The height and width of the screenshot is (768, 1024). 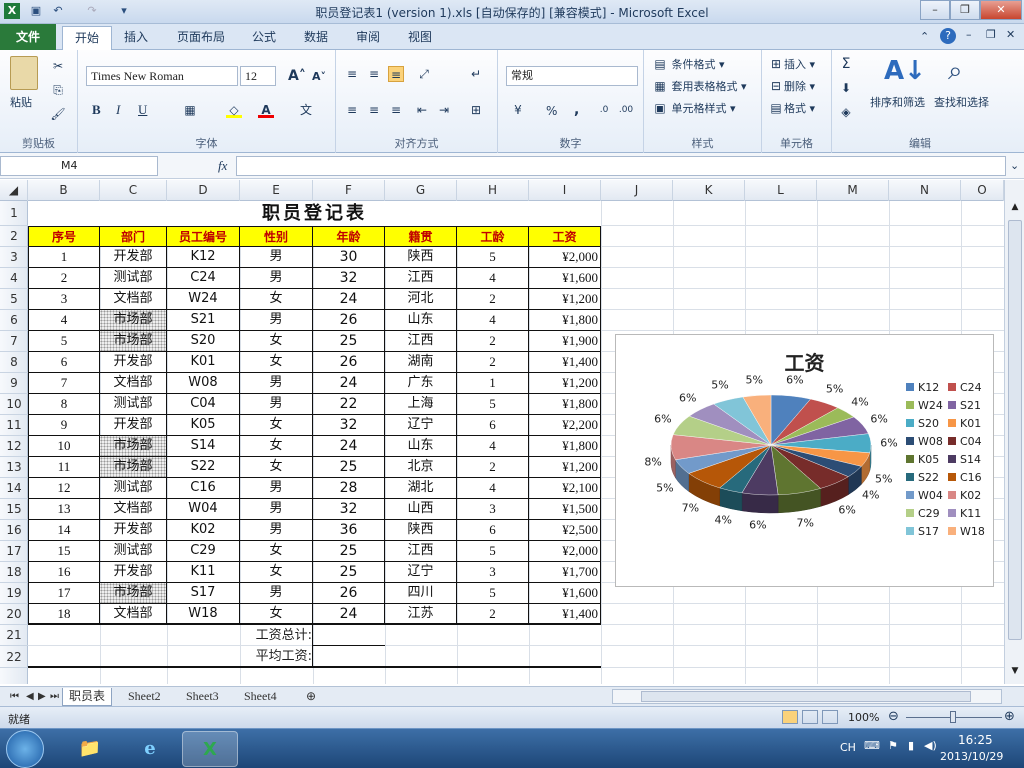 I want to click on borders-icon: ▦, so click(x=190, y=110).